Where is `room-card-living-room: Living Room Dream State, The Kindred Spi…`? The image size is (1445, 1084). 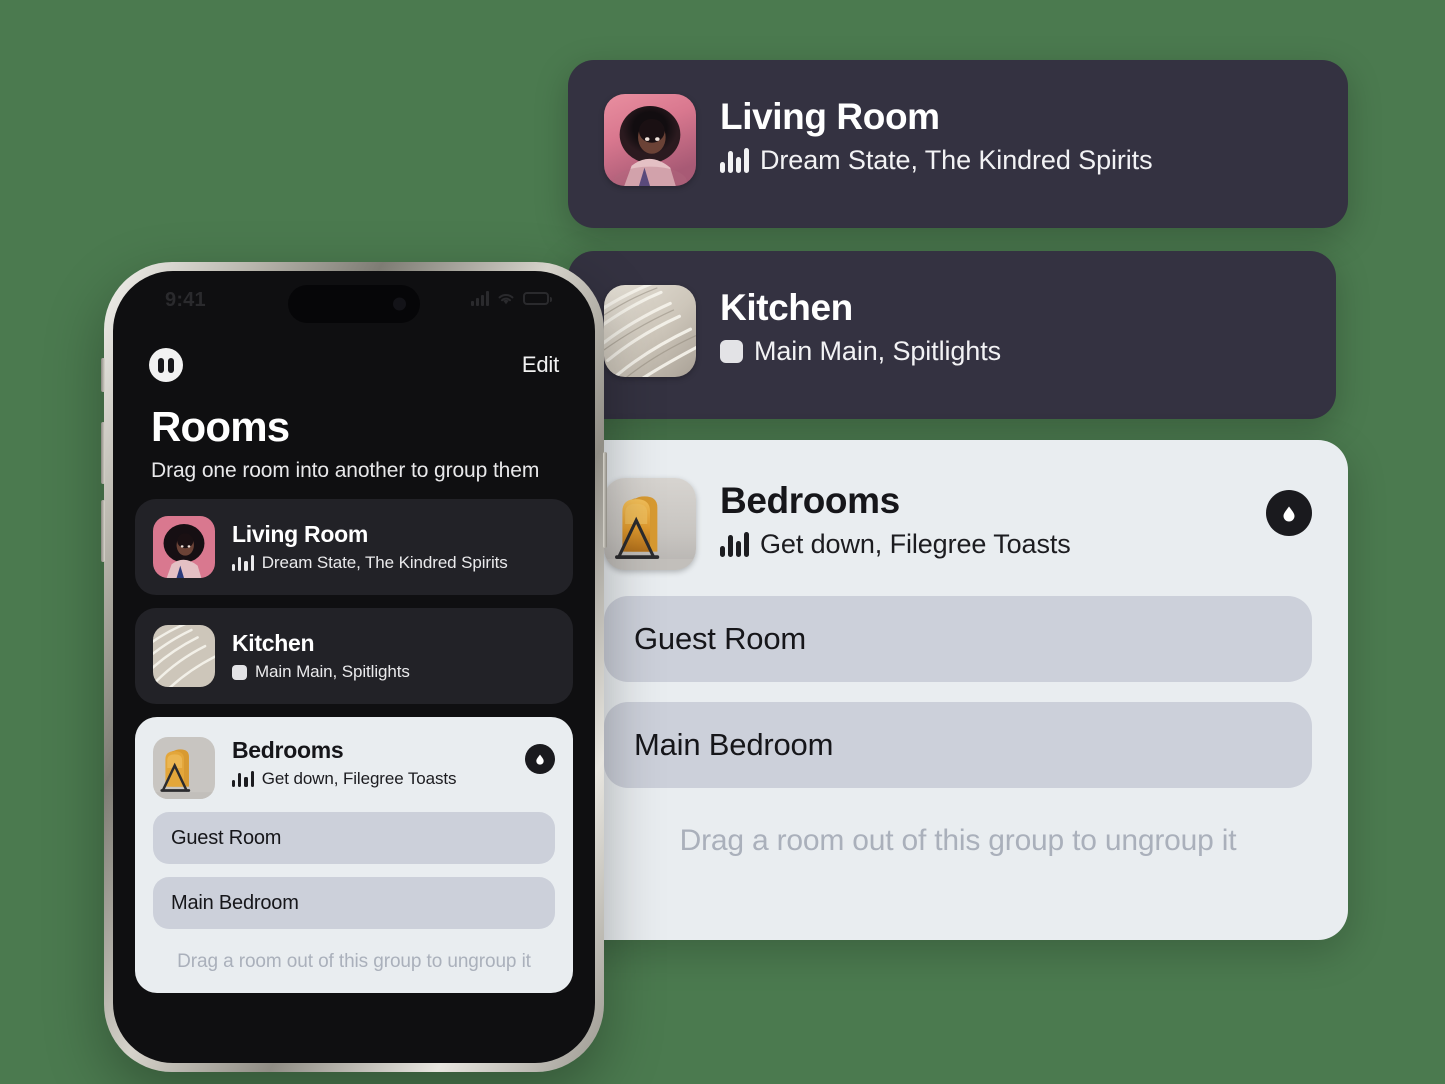
room-card-living-room: Living Room Dream State, The Kindred Spi… is located at coordinates (958, 144).